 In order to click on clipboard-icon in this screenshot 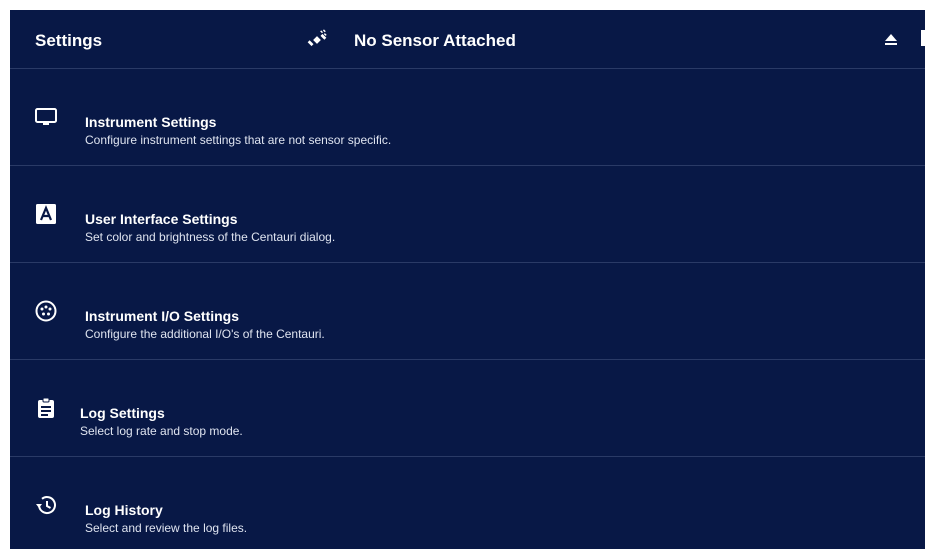, I will do `click(46, 407)`.